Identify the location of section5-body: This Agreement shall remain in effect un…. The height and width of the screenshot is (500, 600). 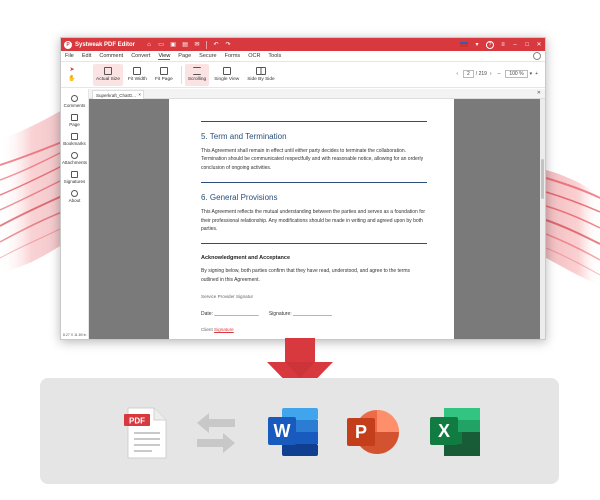
(312, 159).